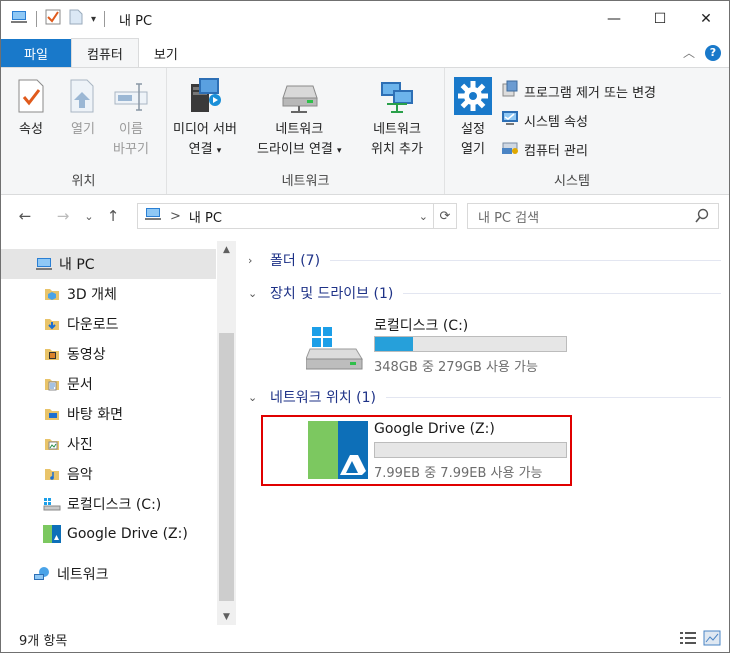 This screenshot has height=653, width=730. Describe the element at coordinates (456, 367) in the screenshot. I see `drive-free-space: 348GB 중 279GB 사용 가능` at that location.